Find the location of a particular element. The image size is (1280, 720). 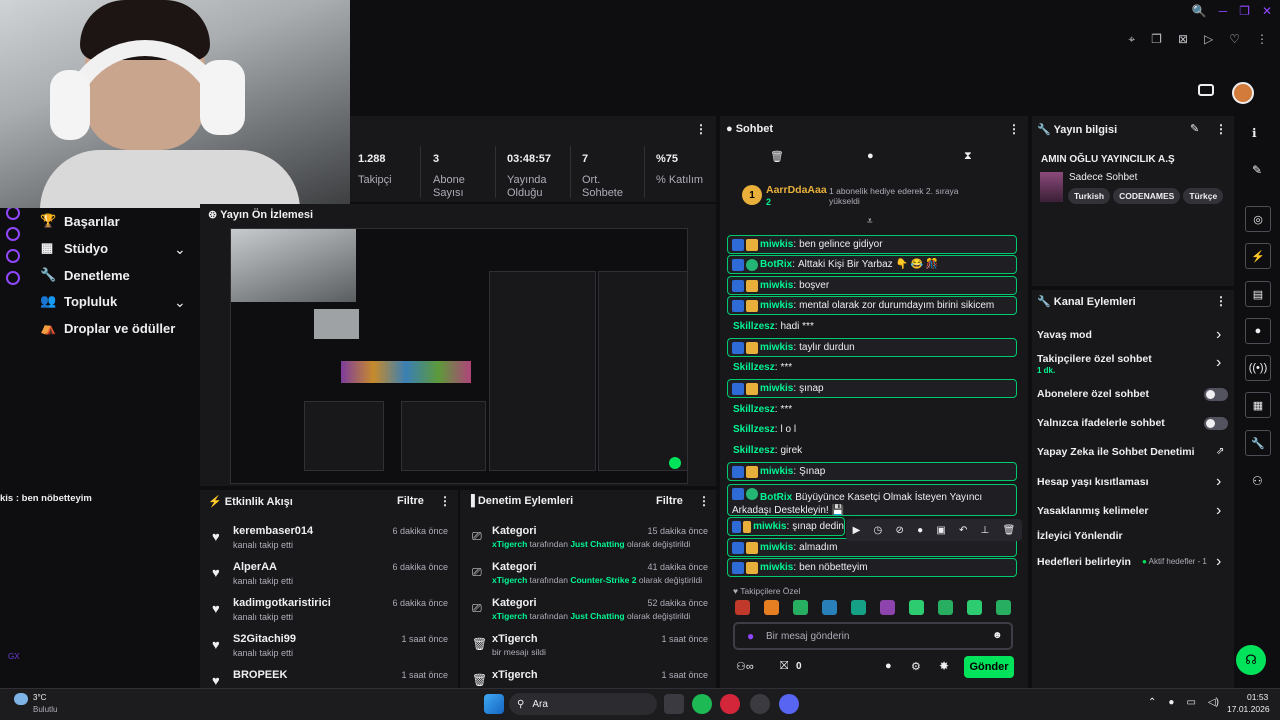

chat-message: miwkis: ben nöbetteyim is located at coordinates (872, 567).